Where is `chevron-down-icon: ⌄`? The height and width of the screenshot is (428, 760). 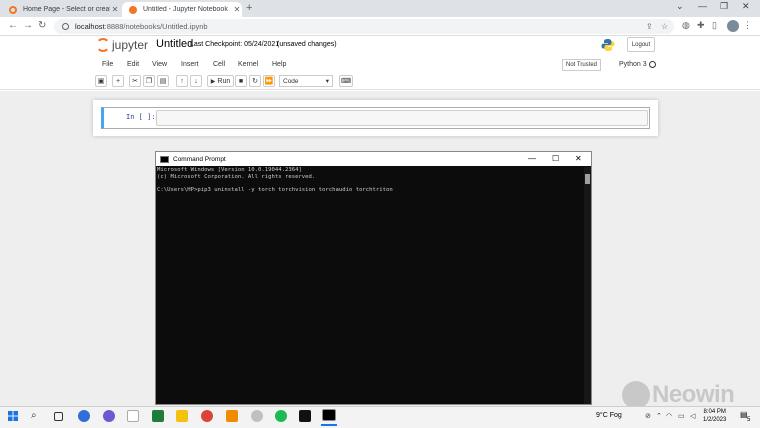 chevron-down-icon: ⌄ is located at coordinates (680, 6).